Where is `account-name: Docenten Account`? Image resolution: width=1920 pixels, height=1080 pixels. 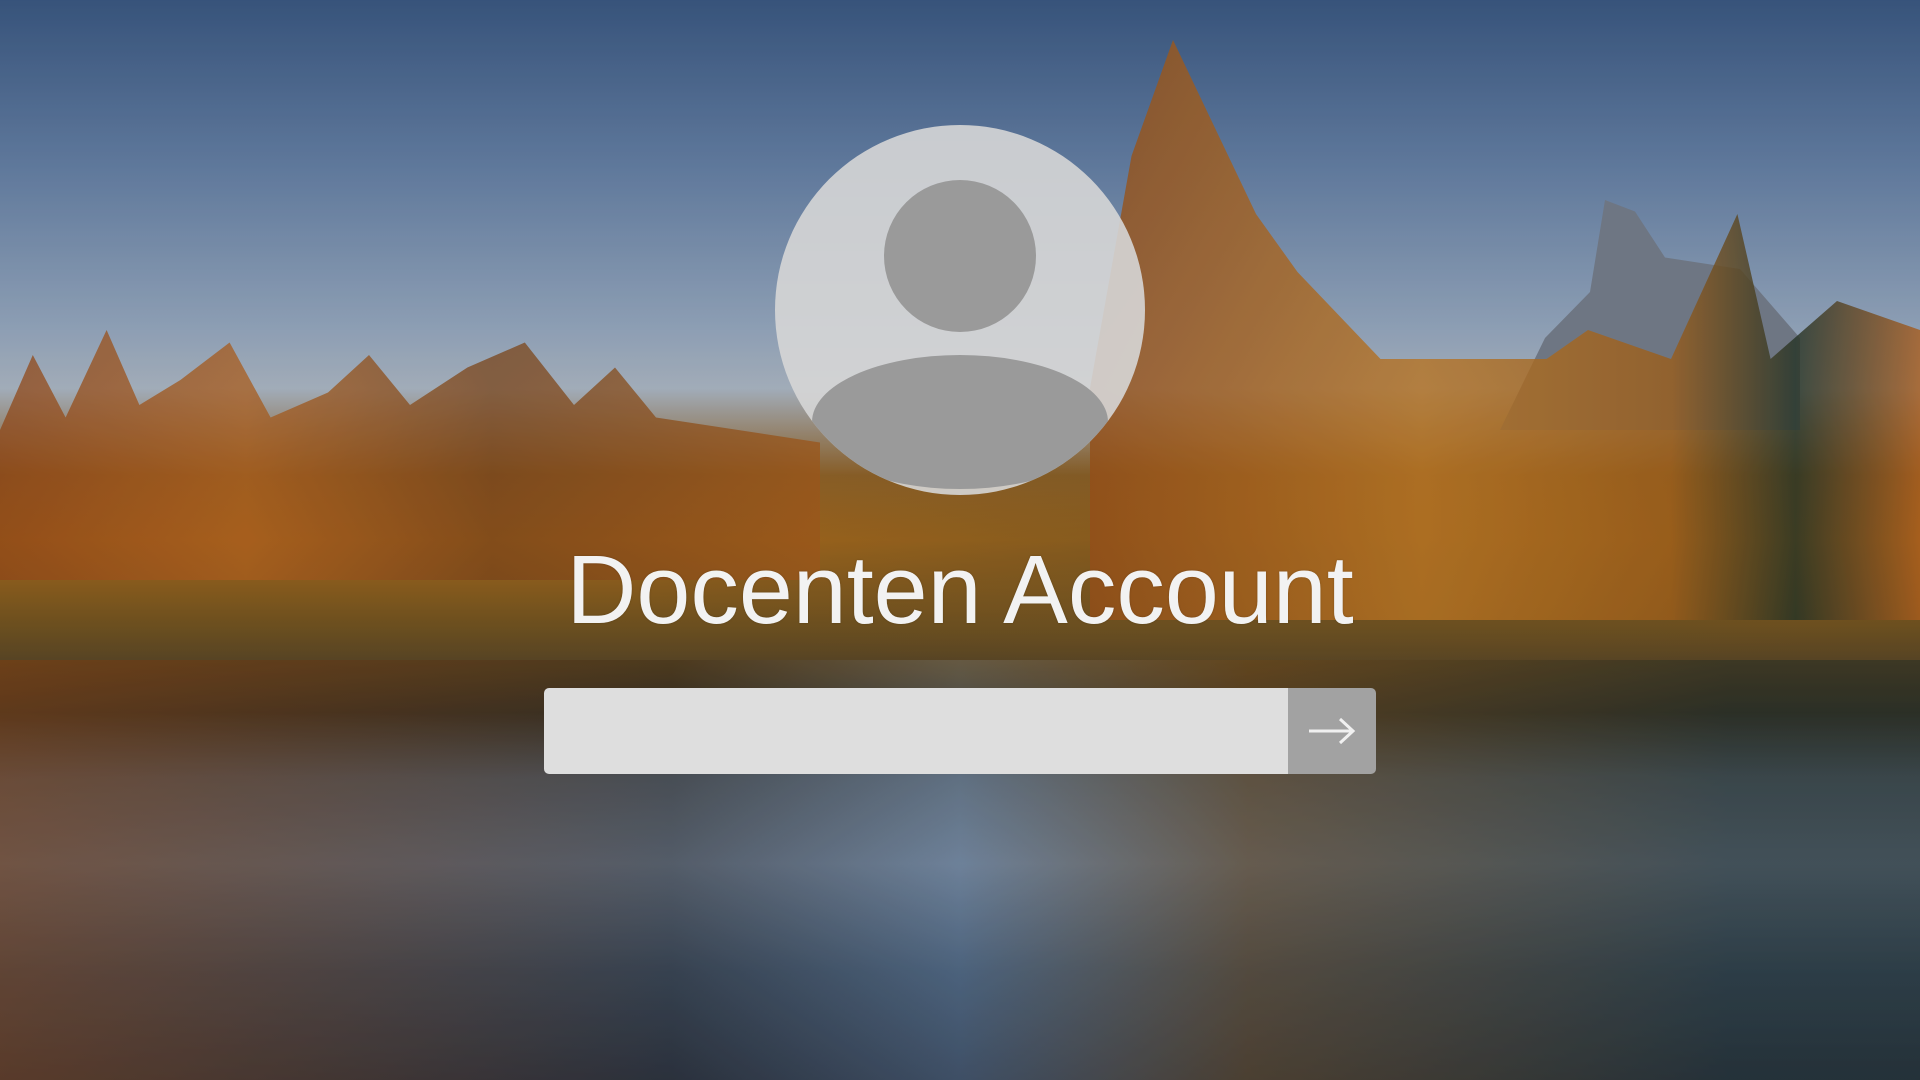 account-name: Docenten Account is located at coordinates (960, 589).